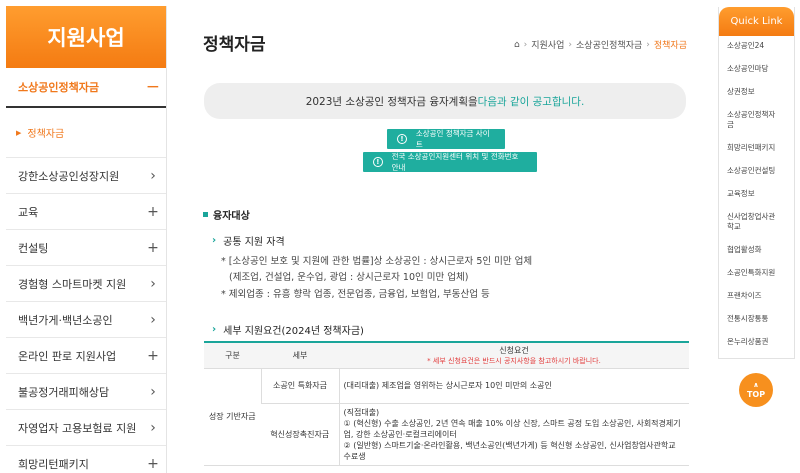 This screenshot has width=800, height=473. What do you see at coordinates (760, 250) in the screenshot?
I see `quick-link-item: 협업활성화` at bounding box center [760, 250].